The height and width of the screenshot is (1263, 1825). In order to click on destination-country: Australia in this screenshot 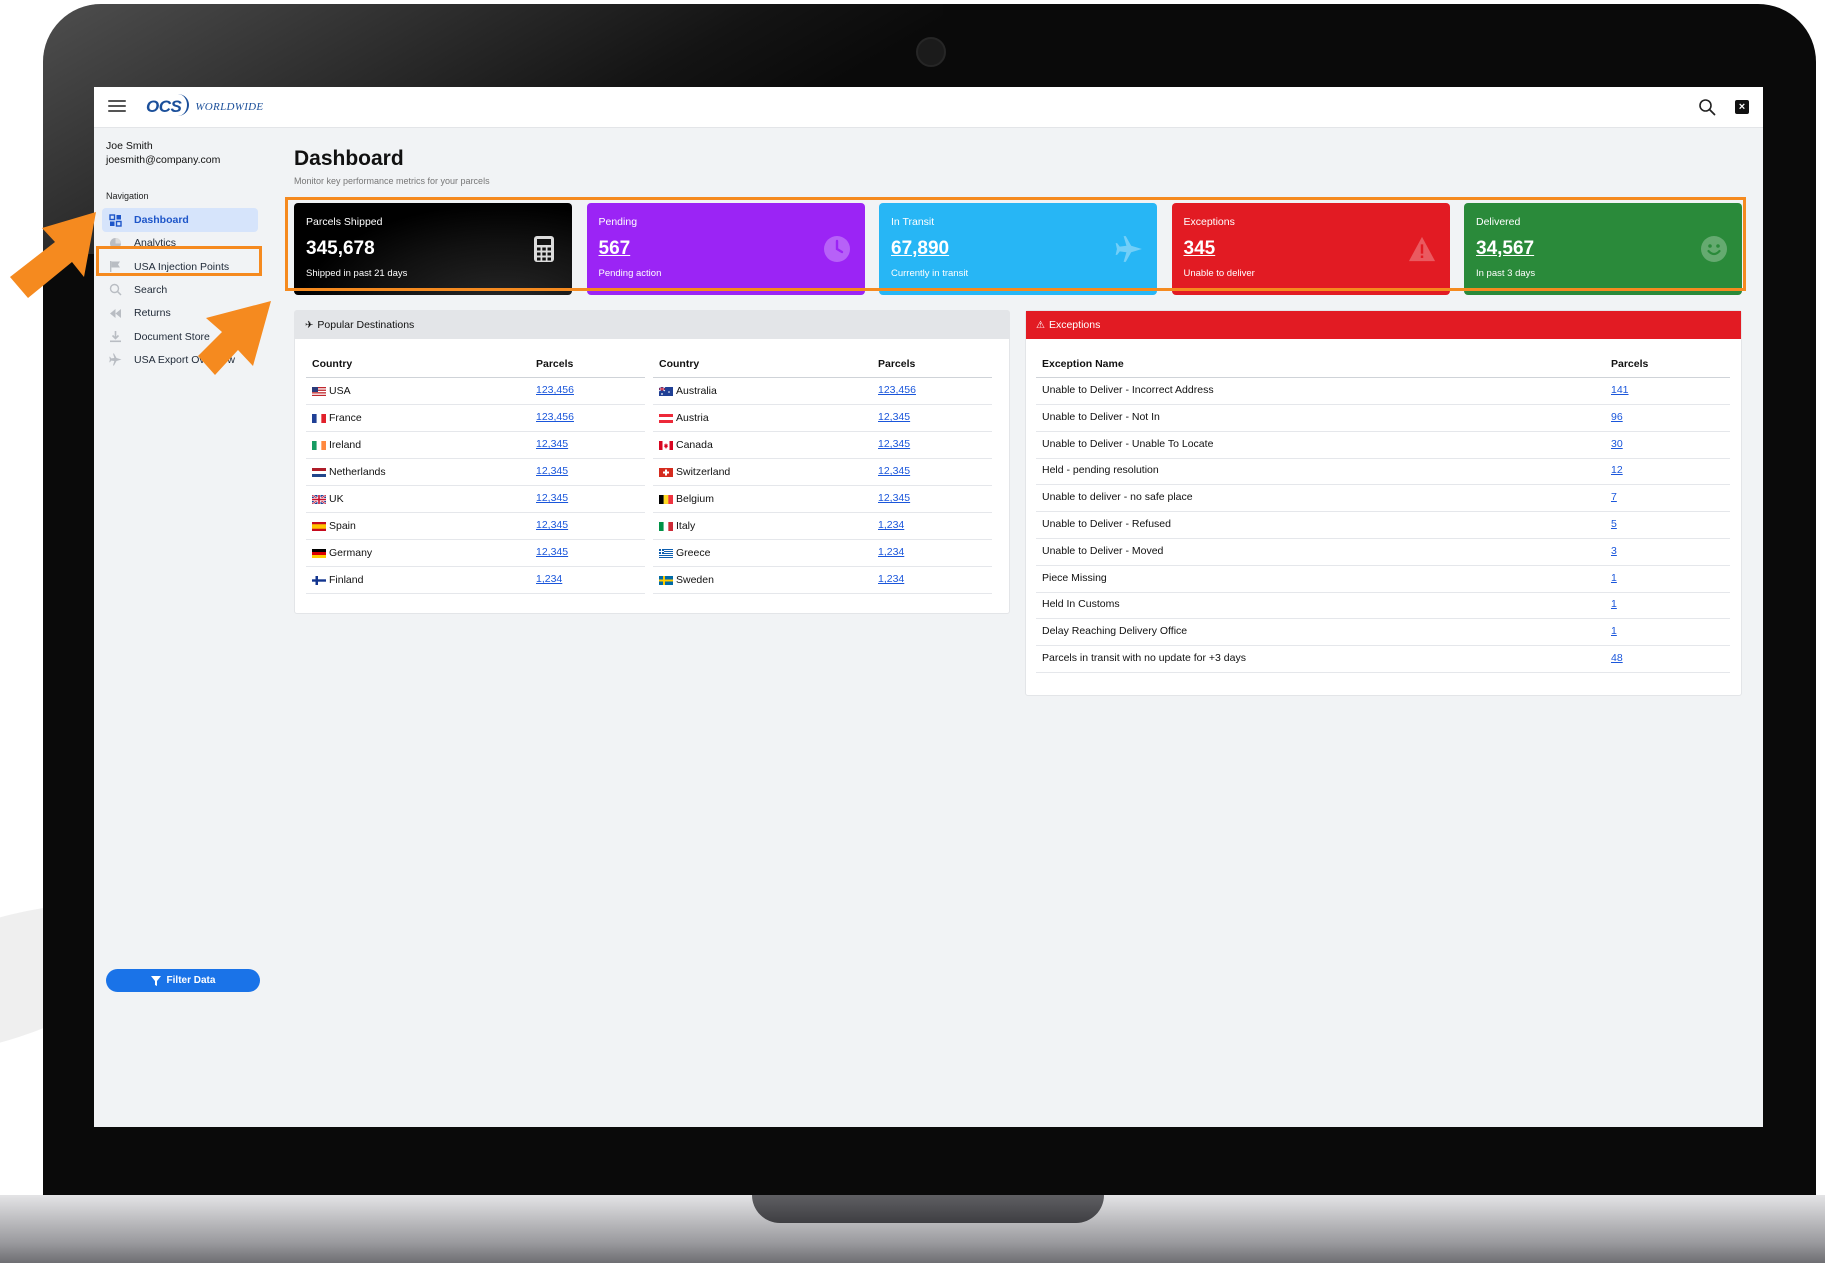, I will do `click(688, 391)`.